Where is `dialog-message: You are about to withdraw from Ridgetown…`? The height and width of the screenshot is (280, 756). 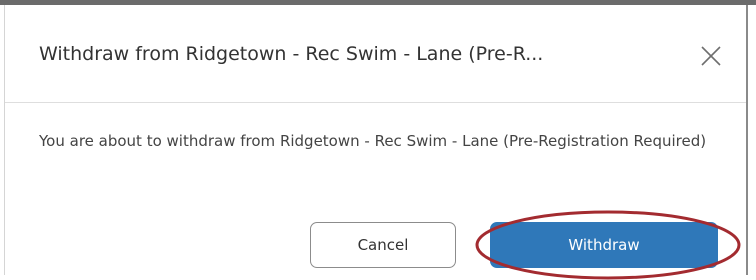
dialog-message: You are about to withdraw from Ridgetown… is located at coordinates (373, 141).